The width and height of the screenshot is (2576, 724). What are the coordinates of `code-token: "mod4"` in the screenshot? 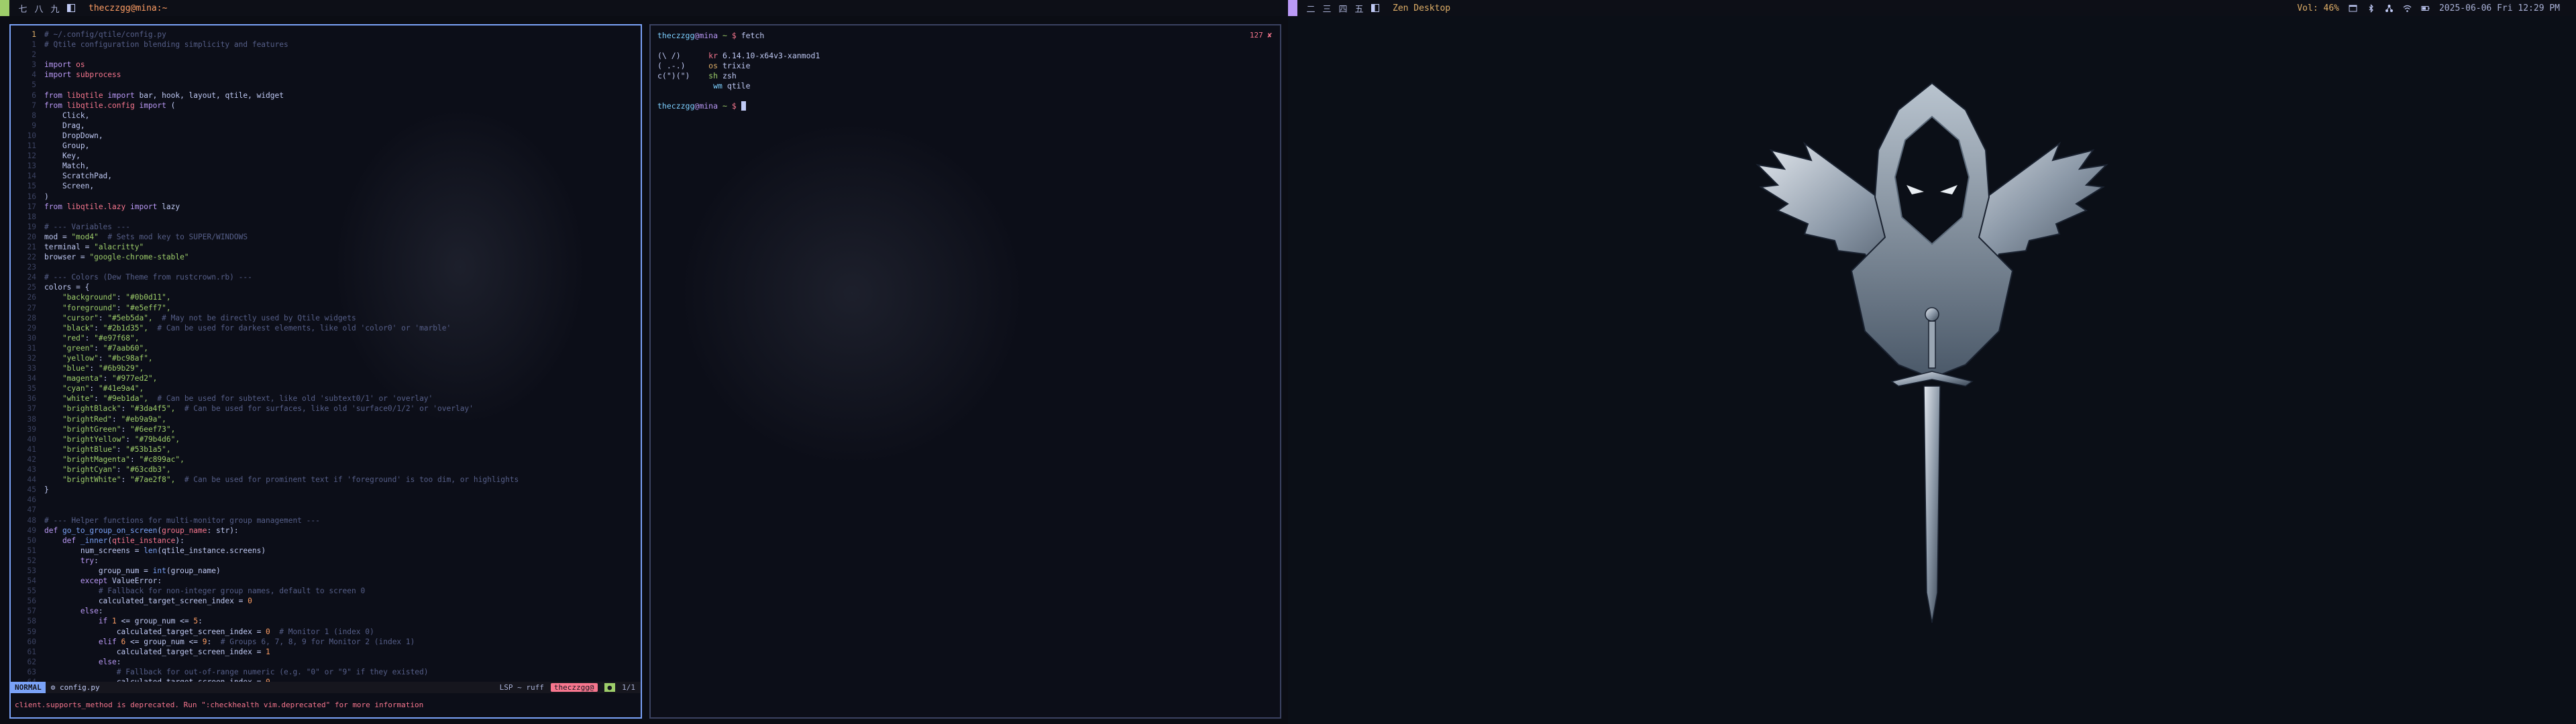 It's located at (85, 236).